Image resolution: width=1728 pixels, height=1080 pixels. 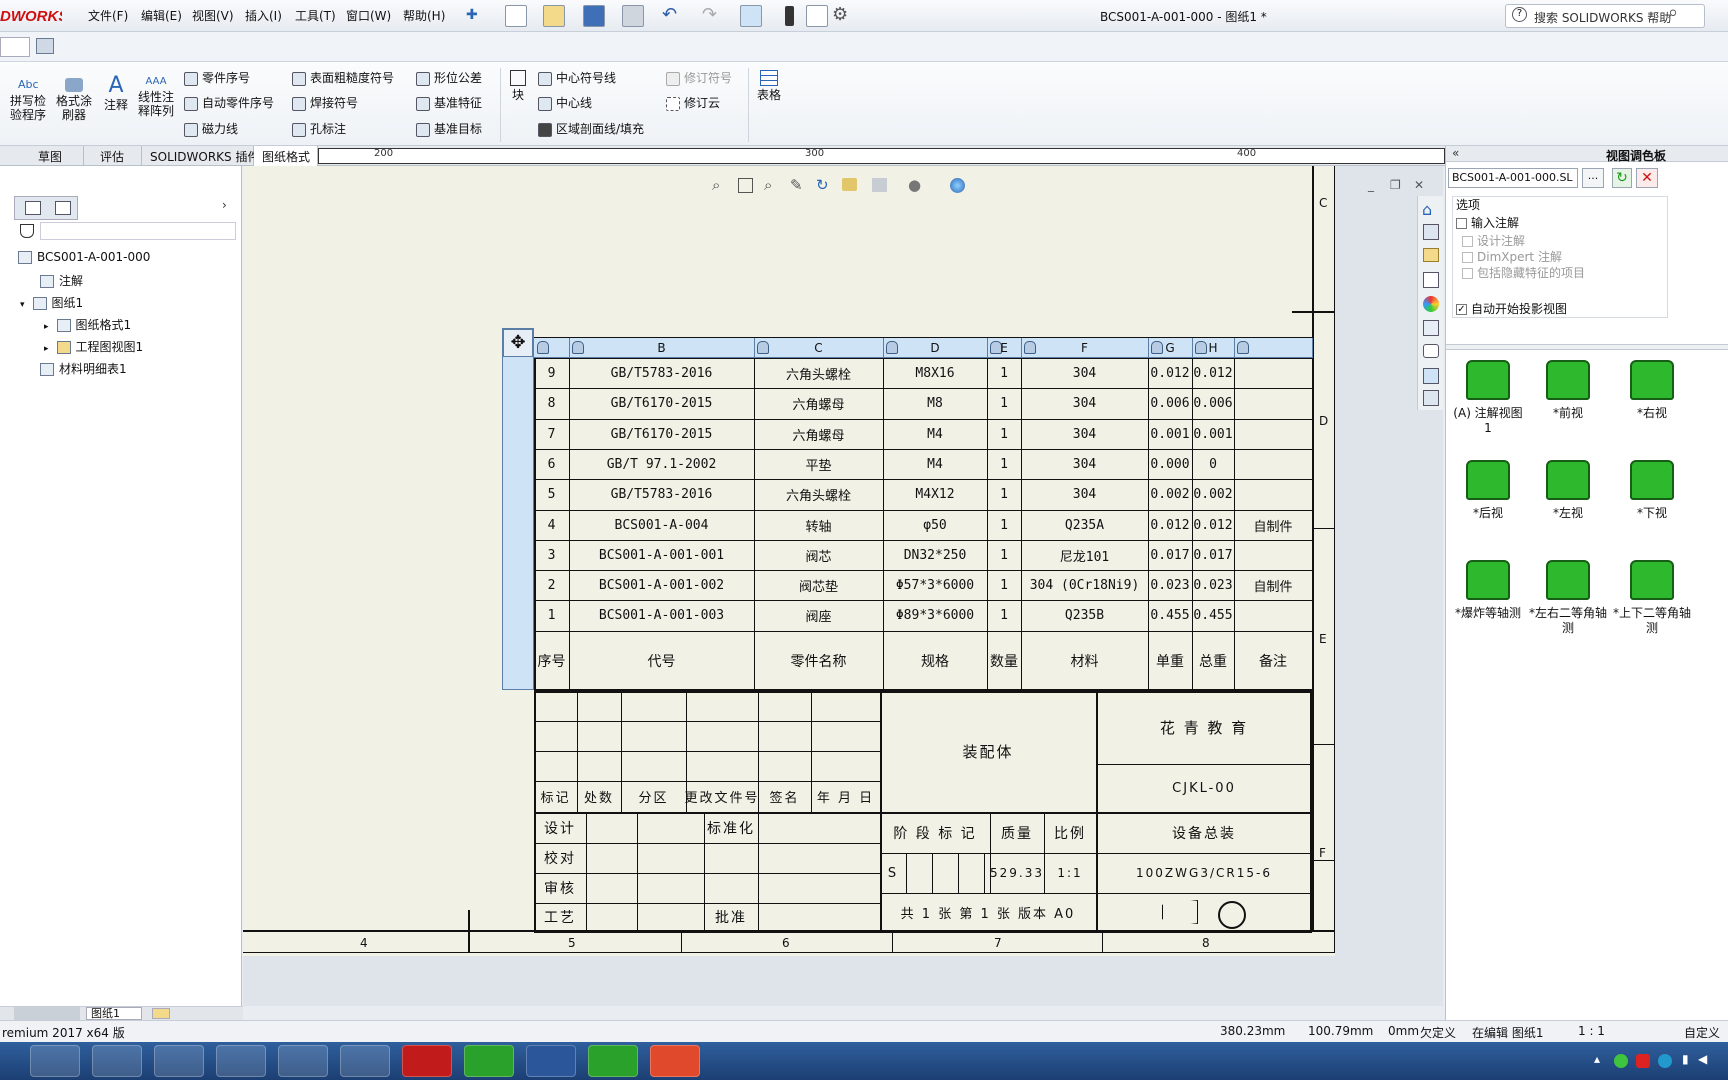 What do you see at coordinates (1084, 525) in the screenshot?
I see `bom-cell: Q235A` at bounding box center [1084, 525].